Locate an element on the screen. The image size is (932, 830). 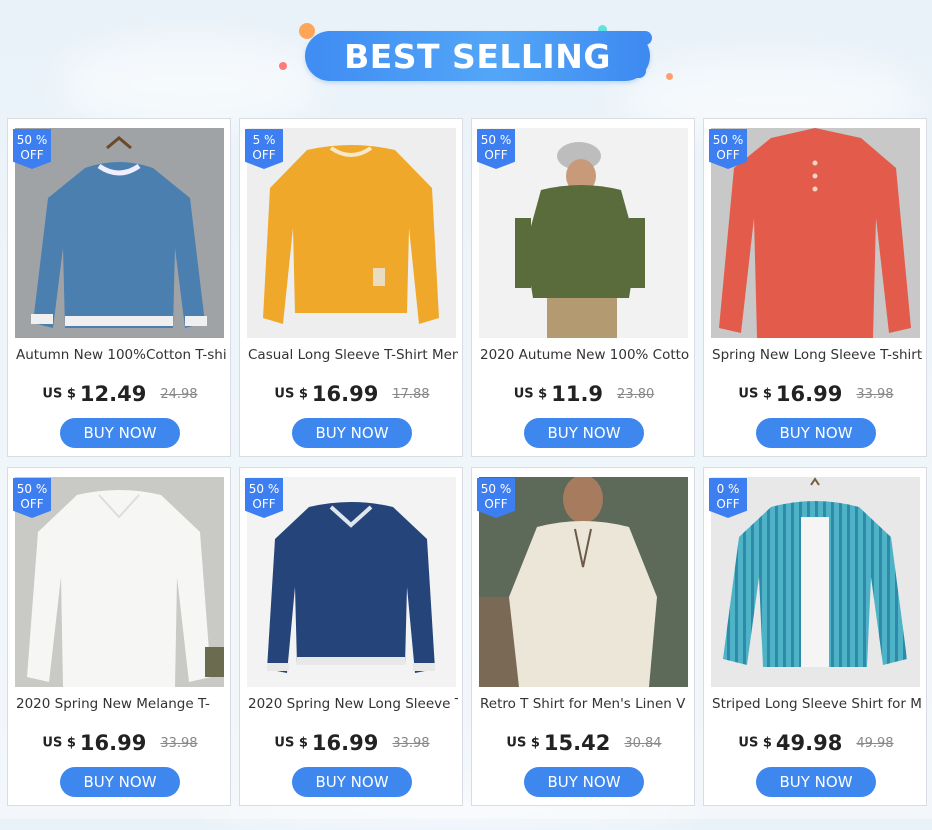
price-row: US $16.99 17.88 is located at coordinates (352, 397).